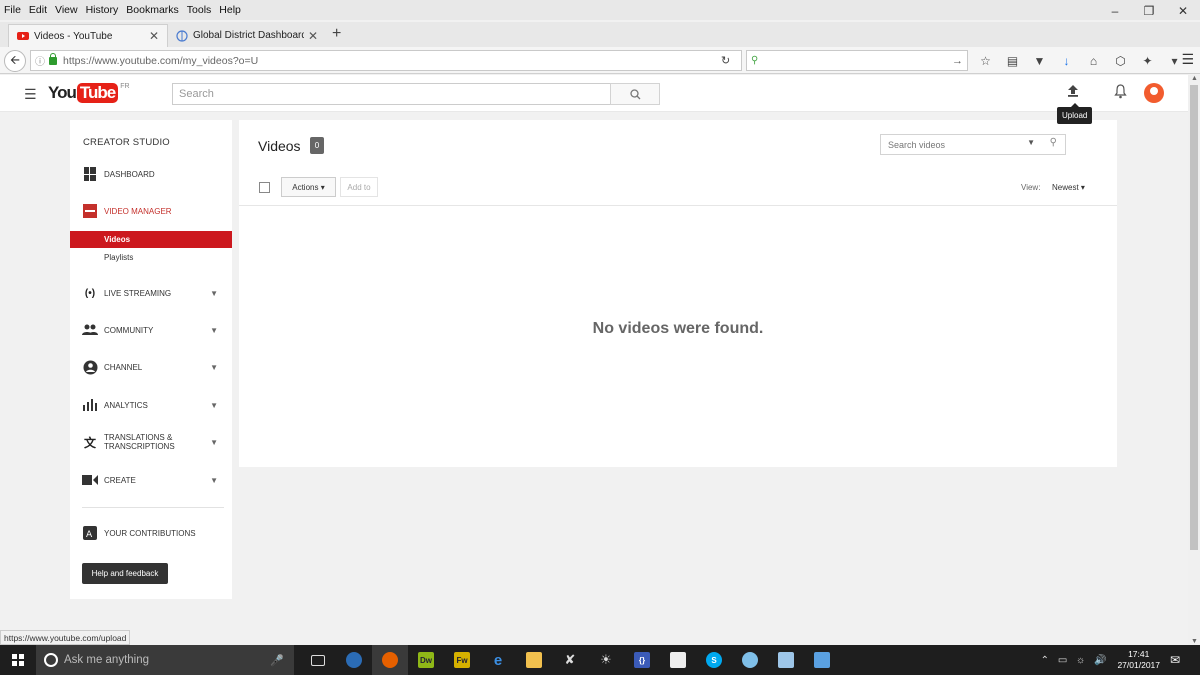 The width and height of the screenshot is (1200, 675). I want to click on clock-date: 27/01/2017, so click(1138, 665).